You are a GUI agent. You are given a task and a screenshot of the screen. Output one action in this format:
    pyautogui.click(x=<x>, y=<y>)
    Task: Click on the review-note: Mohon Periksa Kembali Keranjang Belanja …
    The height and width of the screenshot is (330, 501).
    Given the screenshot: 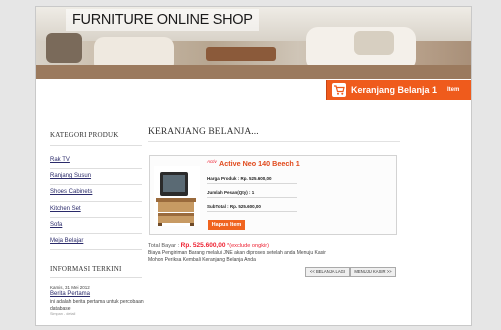 What is the action you would take?
    pyautogui.click(x=202, y=260)
    